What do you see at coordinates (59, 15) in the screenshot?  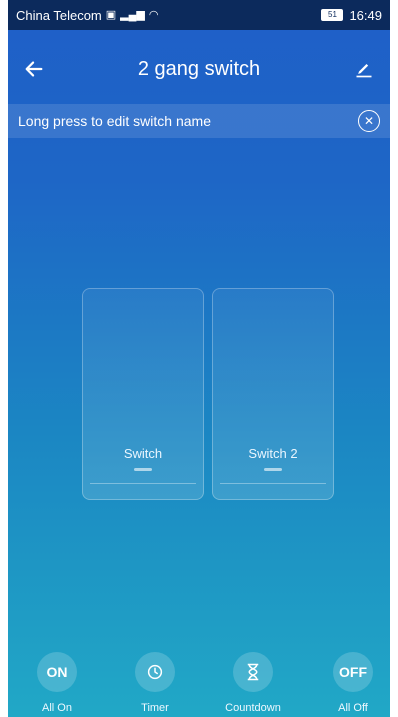 I see `carrier-name: China Telecom` at bounding box center [59, 15].